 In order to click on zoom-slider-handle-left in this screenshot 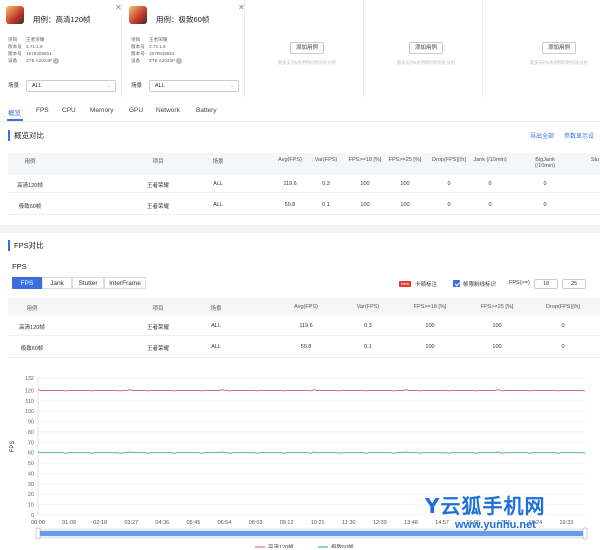, I will do `click(38, 533)`.